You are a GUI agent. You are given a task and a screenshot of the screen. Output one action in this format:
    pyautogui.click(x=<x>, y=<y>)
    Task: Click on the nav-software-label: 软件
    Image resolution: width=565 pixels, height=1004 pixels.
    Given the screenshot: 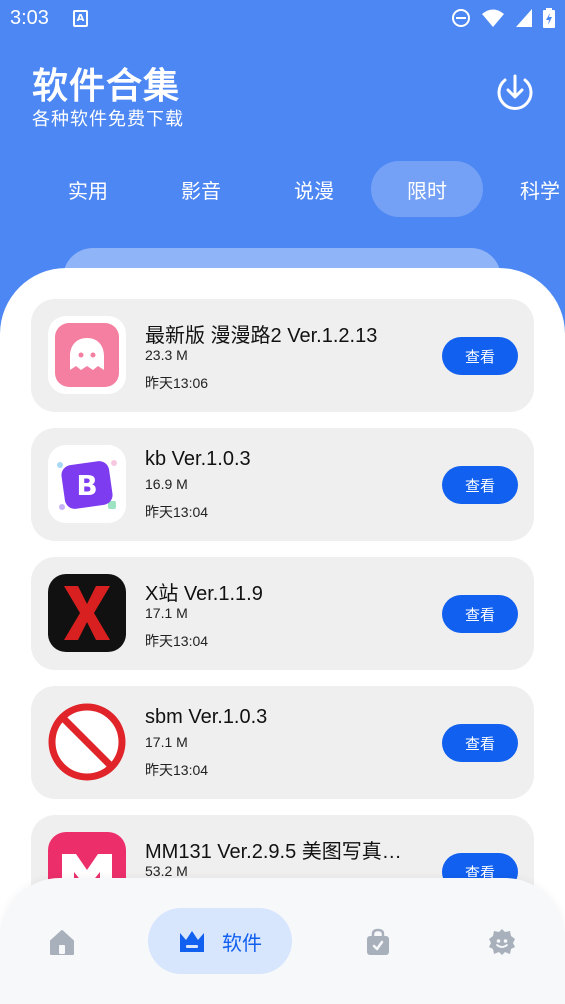 What is the action you would take?
    pyautogui.click(x=242, y=942)
    